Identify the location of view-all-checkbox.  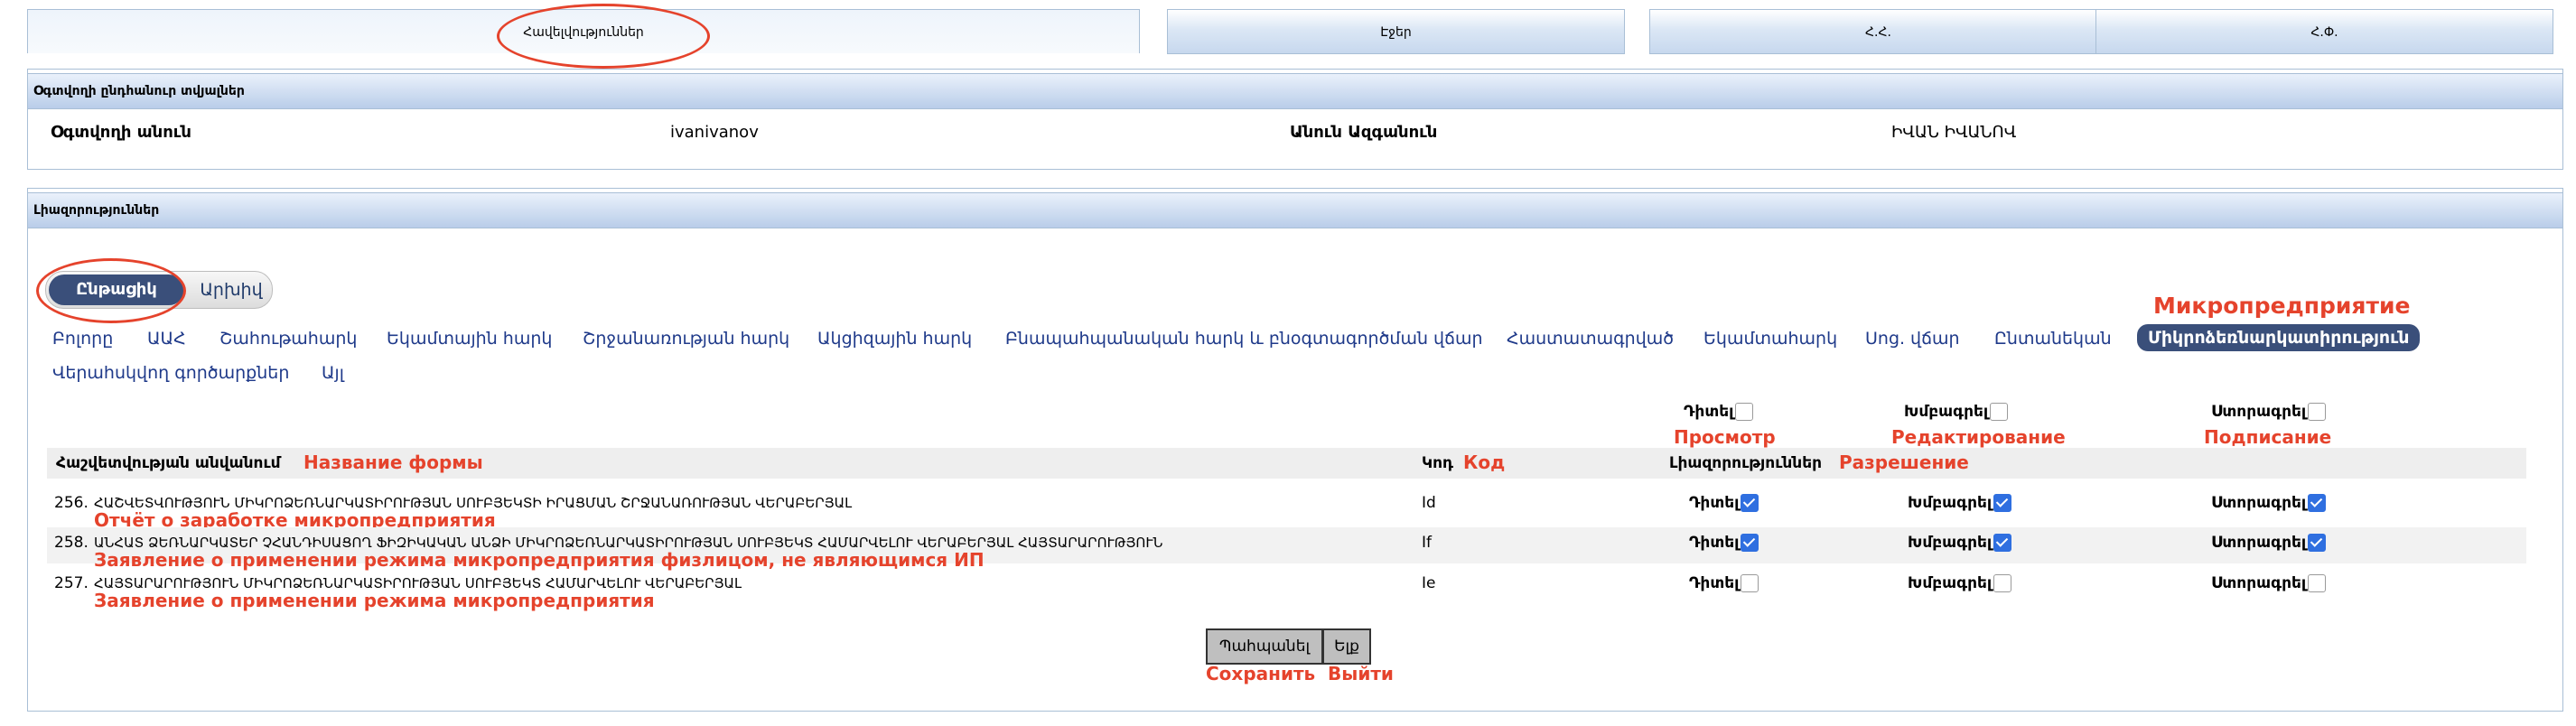
(1744, 412).